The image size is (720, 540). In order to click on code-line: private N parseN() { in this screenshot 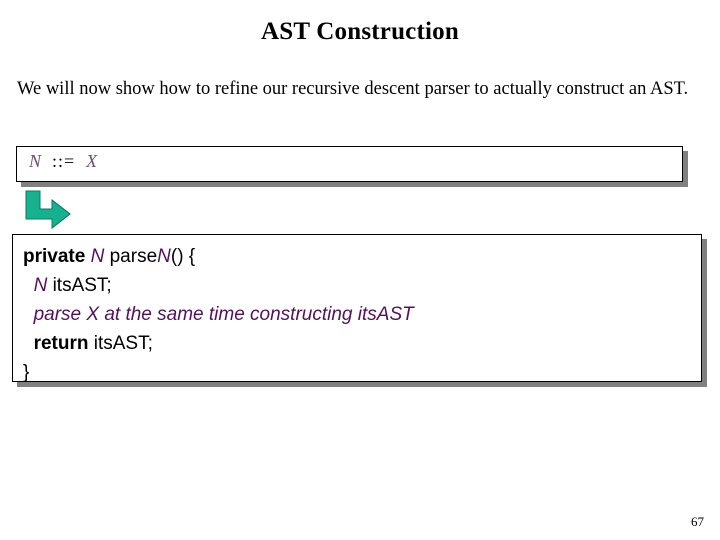, I will do `click(359, 256)`.